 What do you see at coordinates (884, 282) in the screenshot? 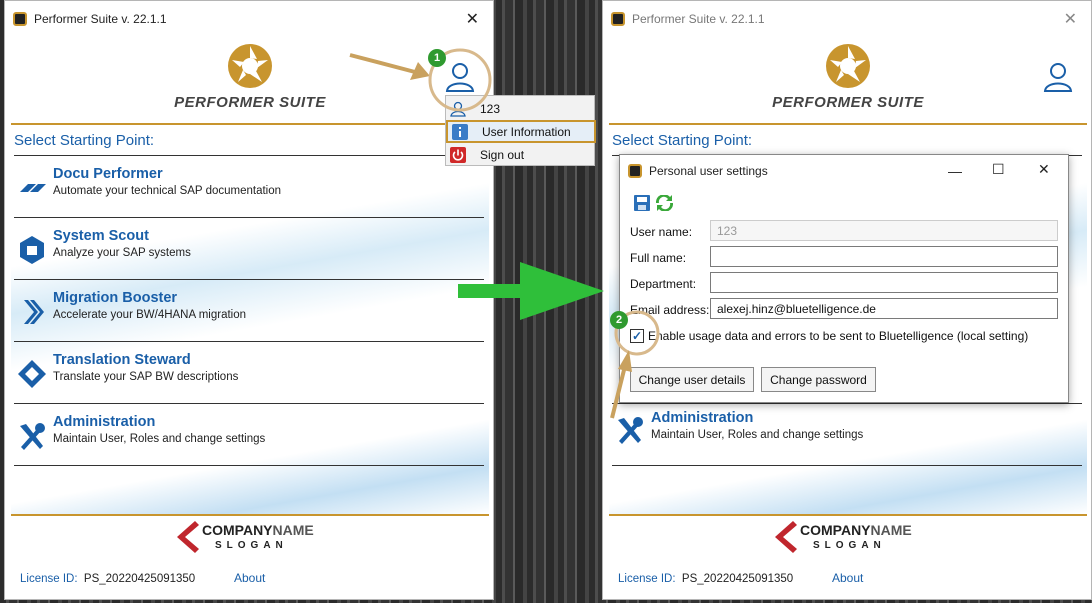
I see `department-field` at bounding box center [884, 282].